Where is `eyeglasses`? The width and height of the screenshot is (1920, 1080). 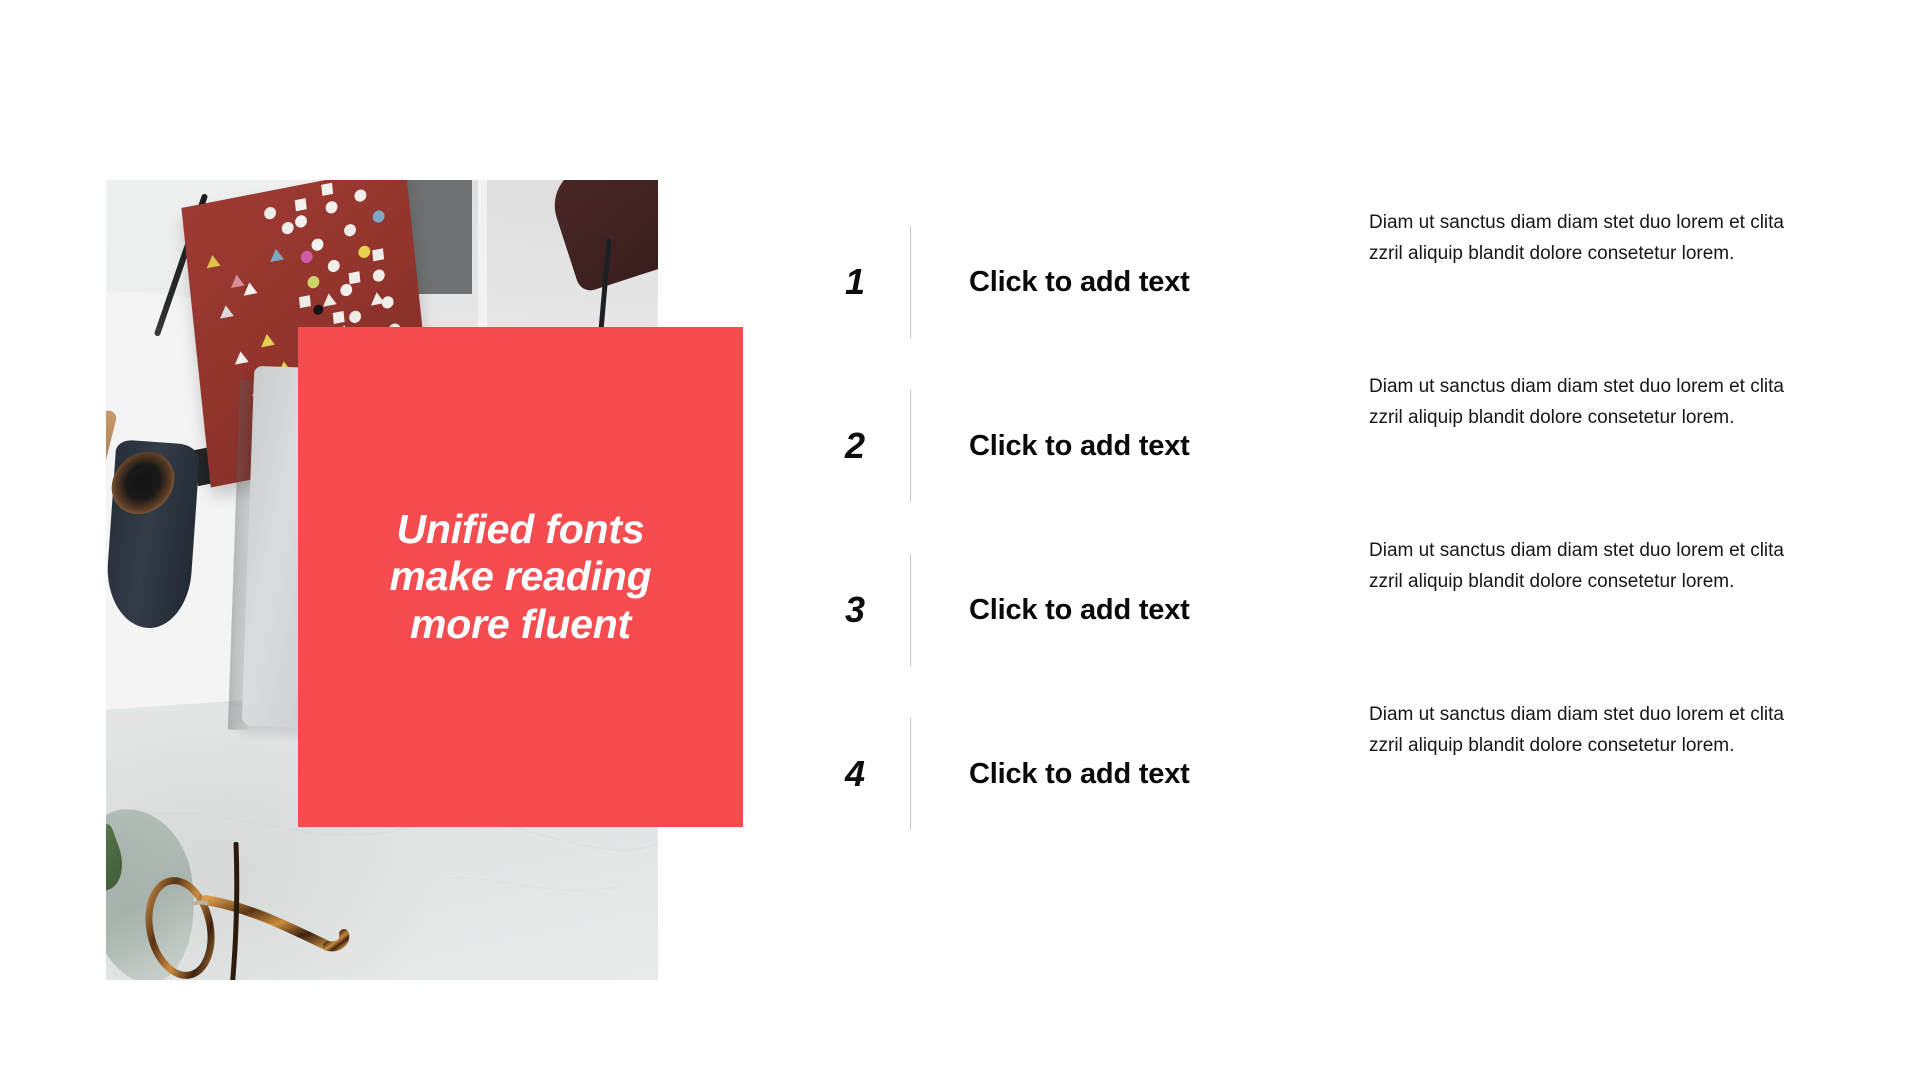
eyeglasses is located at coordinates (247, 911).